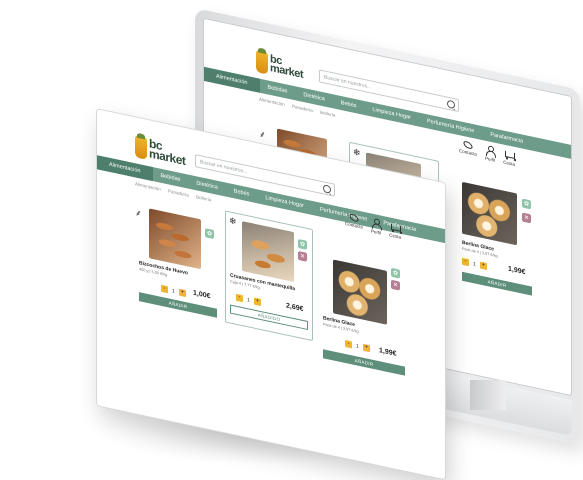 The width and height of the screenshot is (583, 480). What do you see at coordinates (232, 79) in the screenshot?
I see `nav-item-alimentacion: Alimentación` at bounding box center [232, 79].